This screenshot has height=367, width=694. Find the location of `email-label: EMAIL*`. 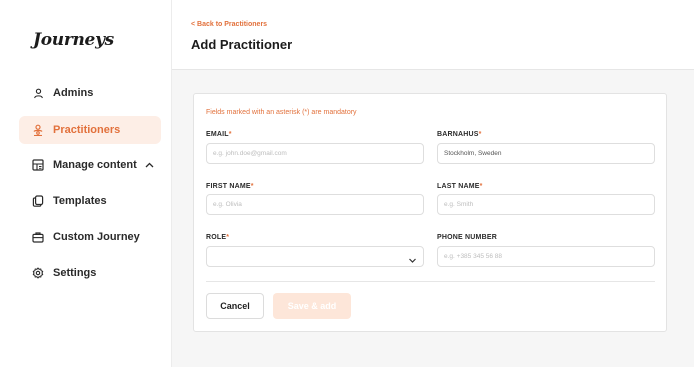

email-label: EMAIL* is located at coordinates (219, 134).